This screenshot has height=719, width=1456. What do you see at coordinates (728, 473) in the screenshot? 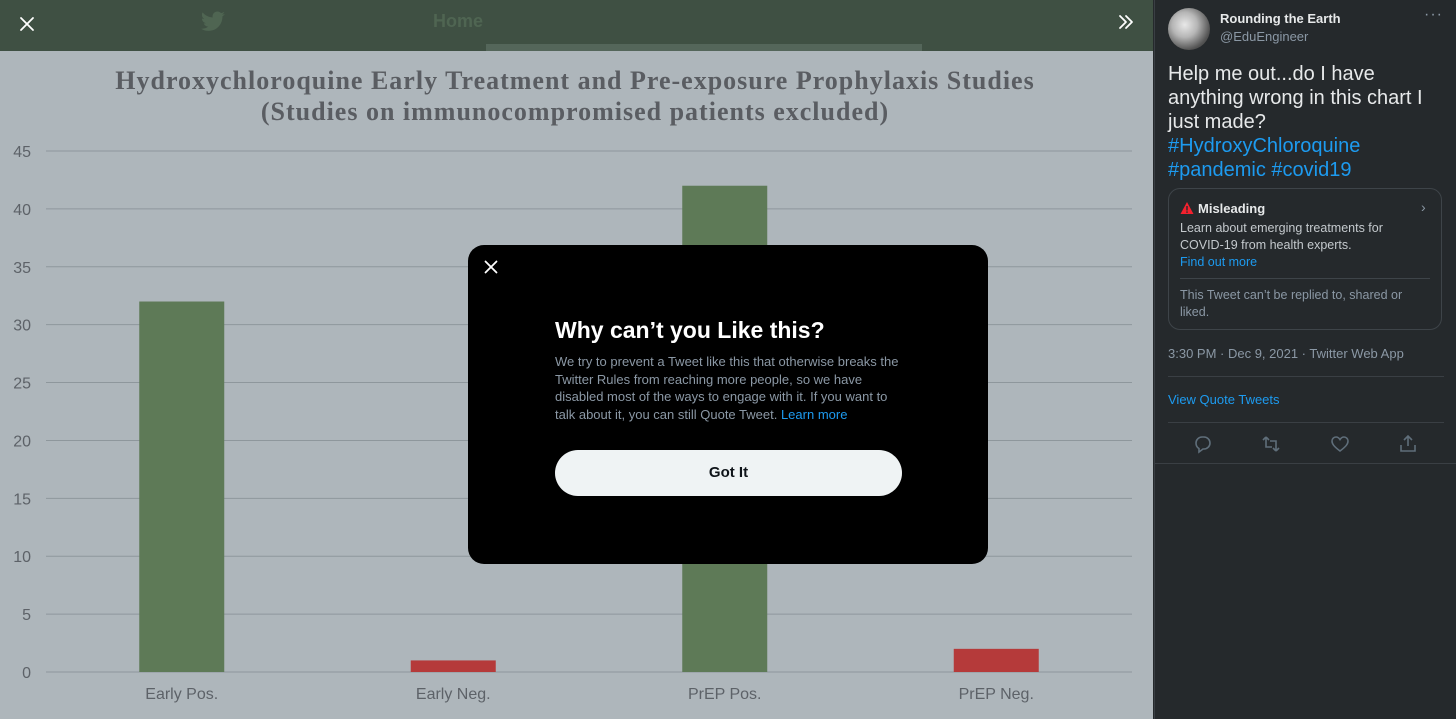
I see `got-it-button: Got It` at bounding box center [728, 473].